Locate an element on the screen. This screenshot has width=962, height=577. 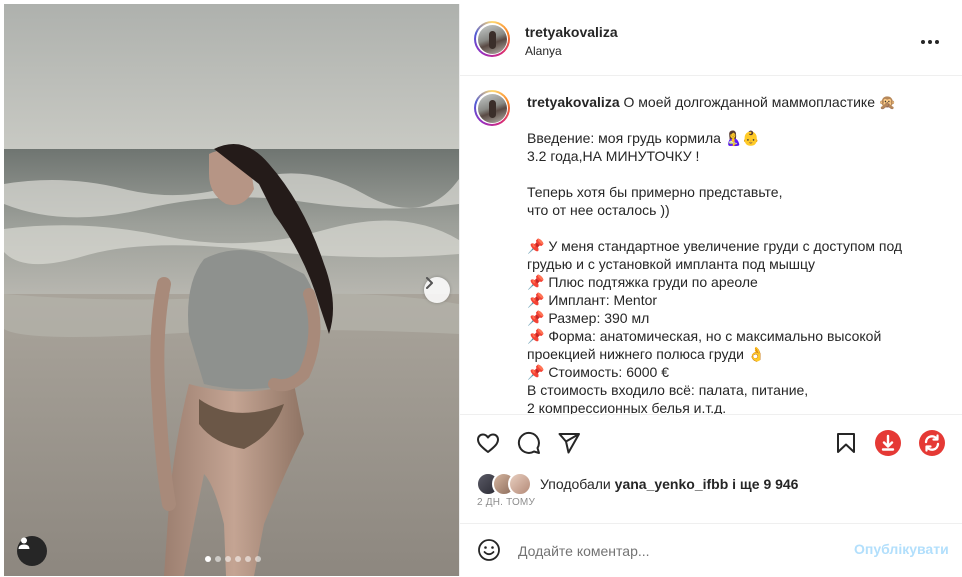
repost-icon is located at coordinates (932, 443).